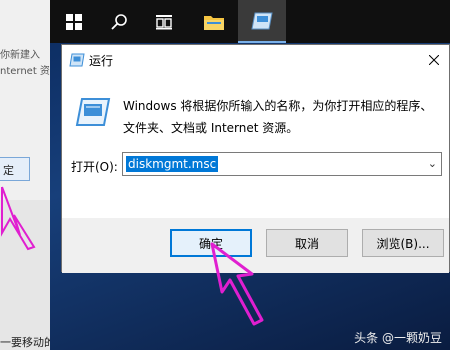 This screenshot has height=350, width=450. I want to click on close-button, so click(434, 60).